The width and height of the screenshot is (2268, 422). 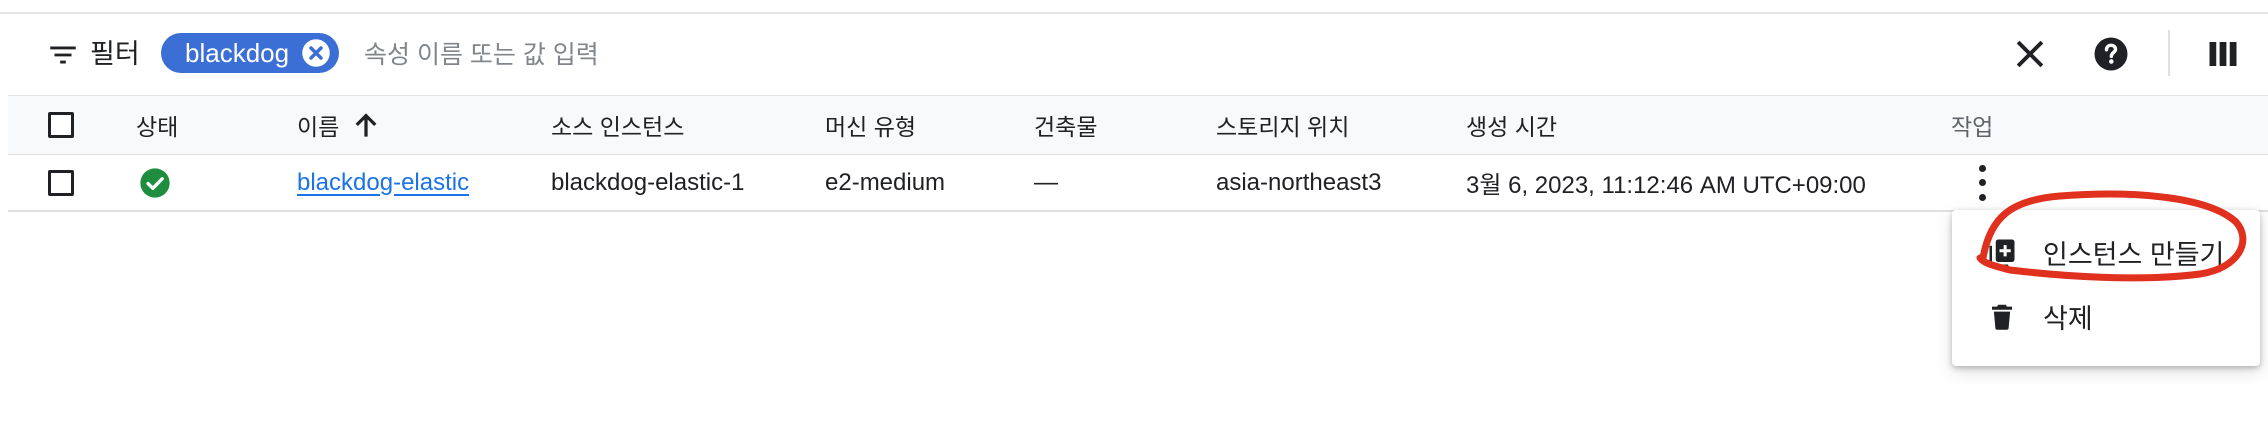 I want to click on storage-location-cell: asia-northeast3, so click(x=1299, y=182).